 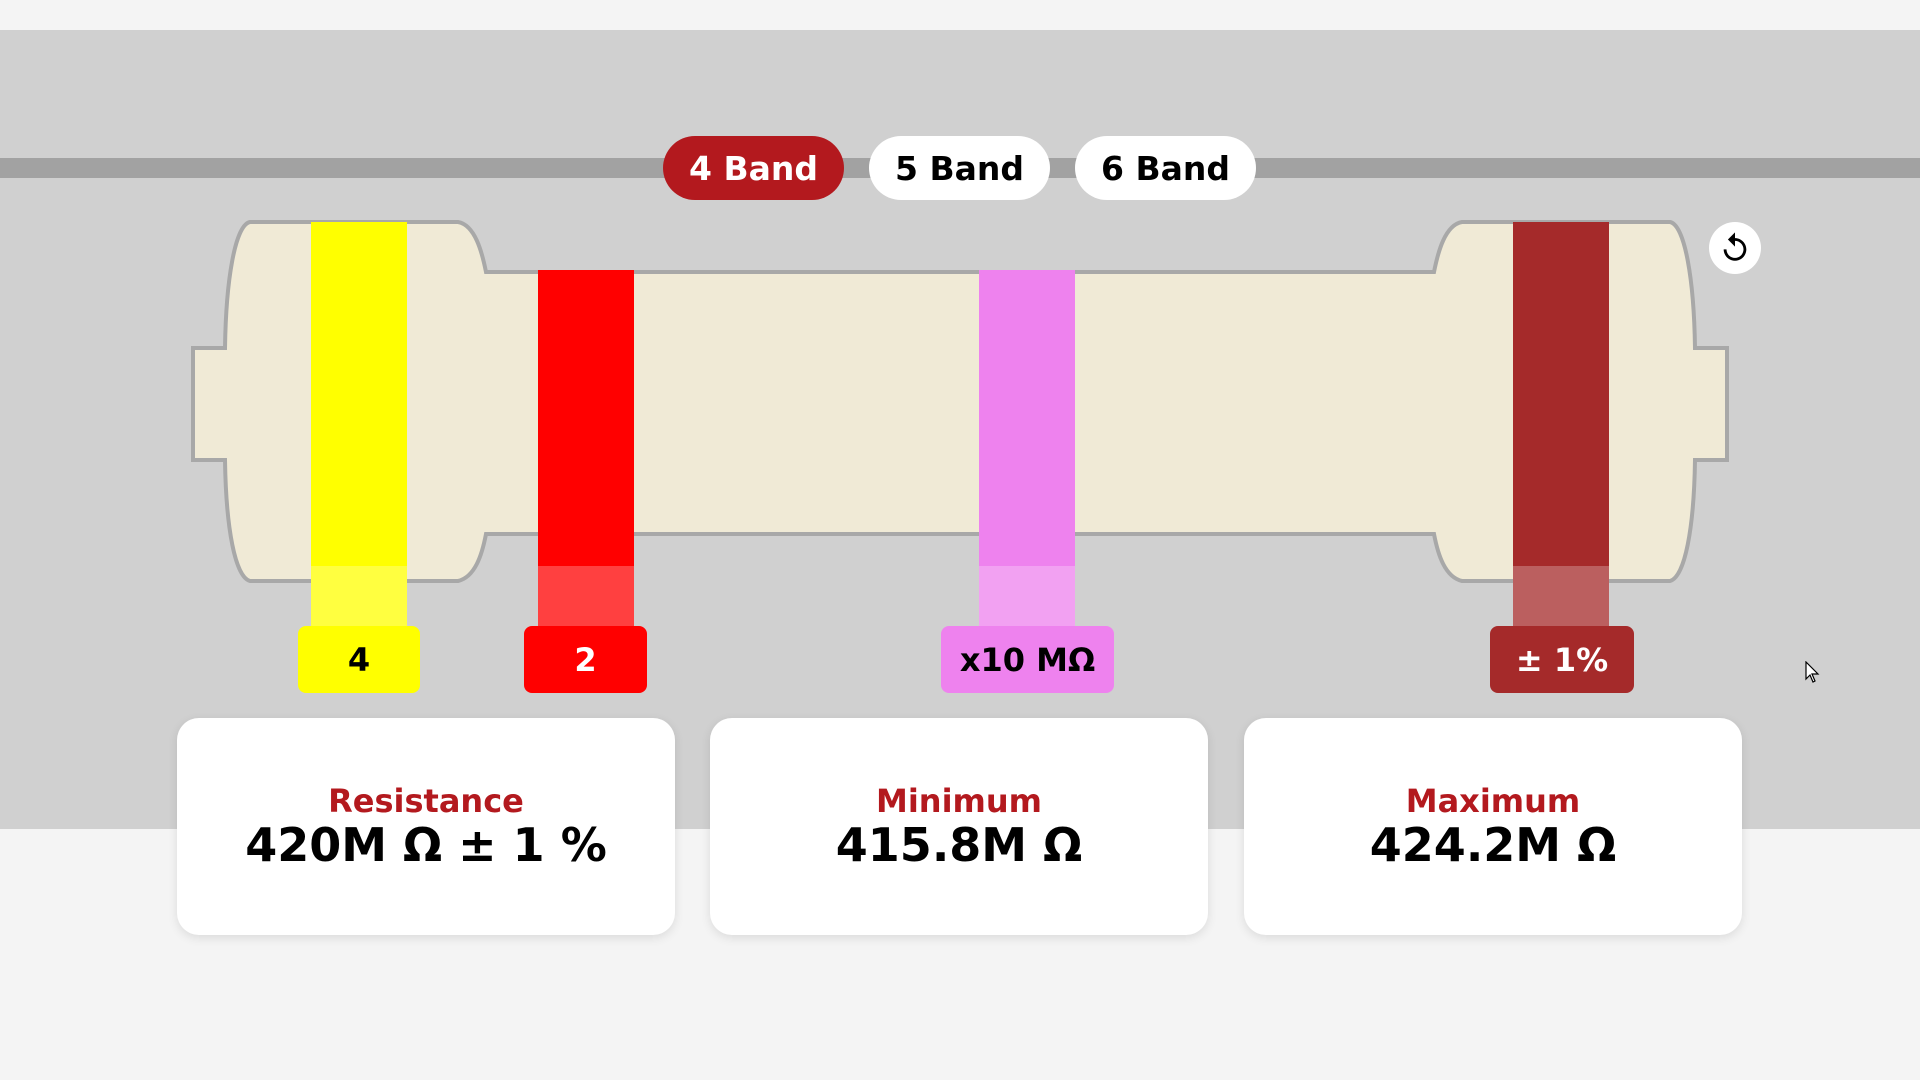 I want to click on resistance-value: 420M Ω ± 1 %, so click(x=426, y=844).